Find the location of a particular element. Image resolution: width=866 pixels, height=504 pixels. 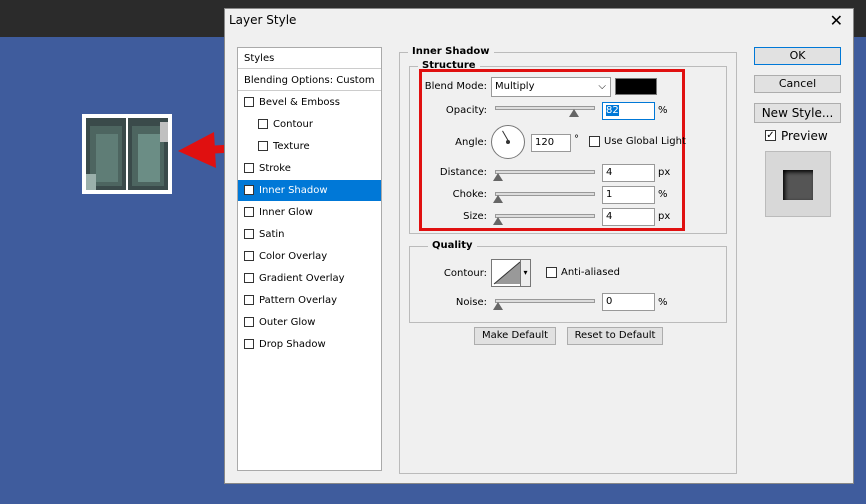

outer-glow-checkbox is located at coordinates (249, 322).